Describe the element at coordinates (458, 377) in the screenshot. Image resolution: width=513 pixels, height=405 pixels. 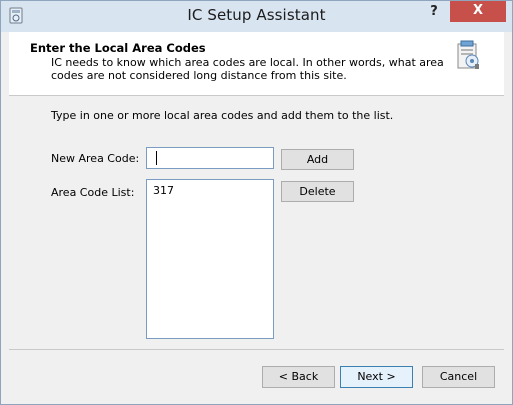
I see `cancel-button: Cancel` at that location.